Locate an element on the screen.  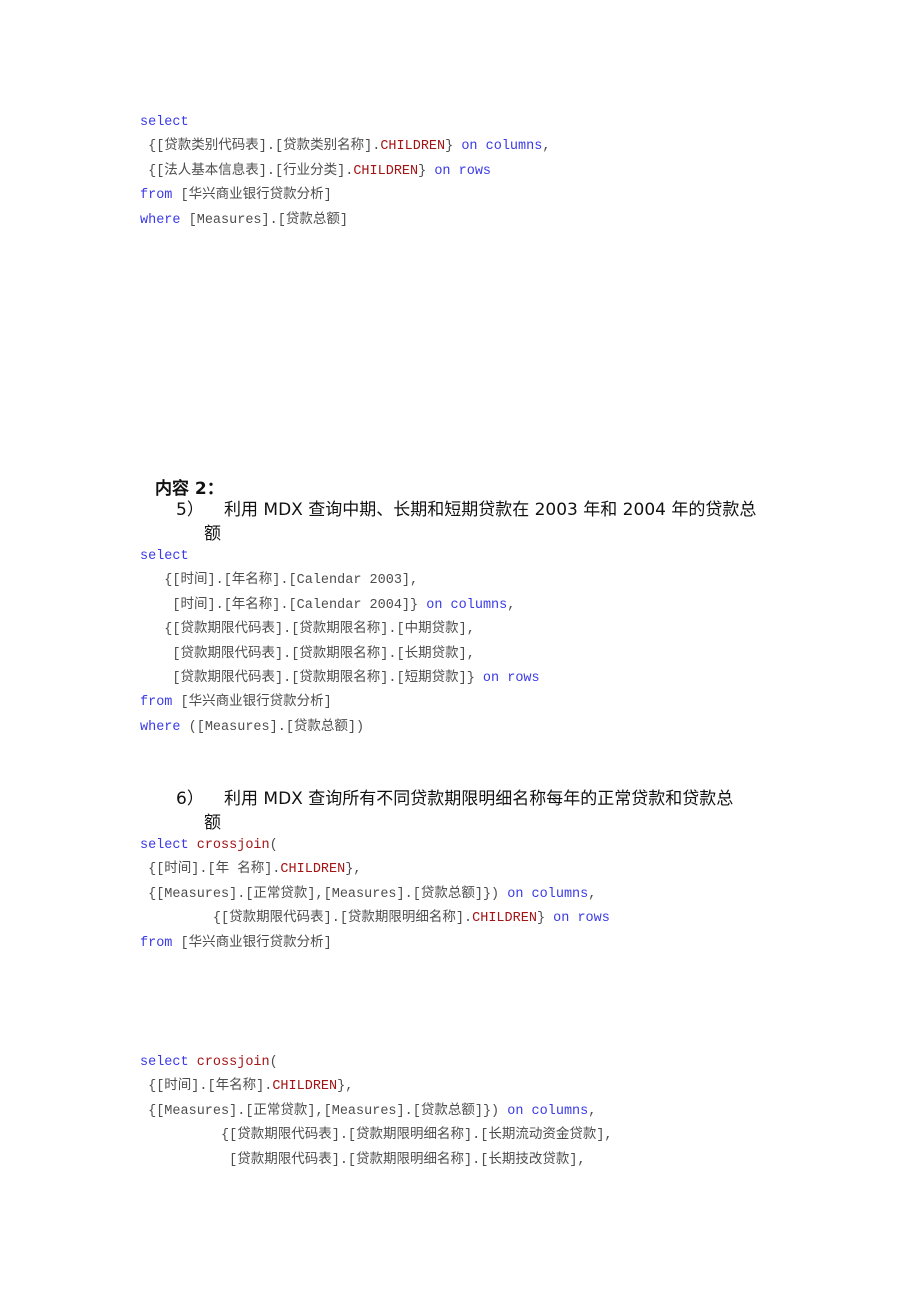
code-line: where [Measures].[贷款总额] is located at coordinates (345, 221).